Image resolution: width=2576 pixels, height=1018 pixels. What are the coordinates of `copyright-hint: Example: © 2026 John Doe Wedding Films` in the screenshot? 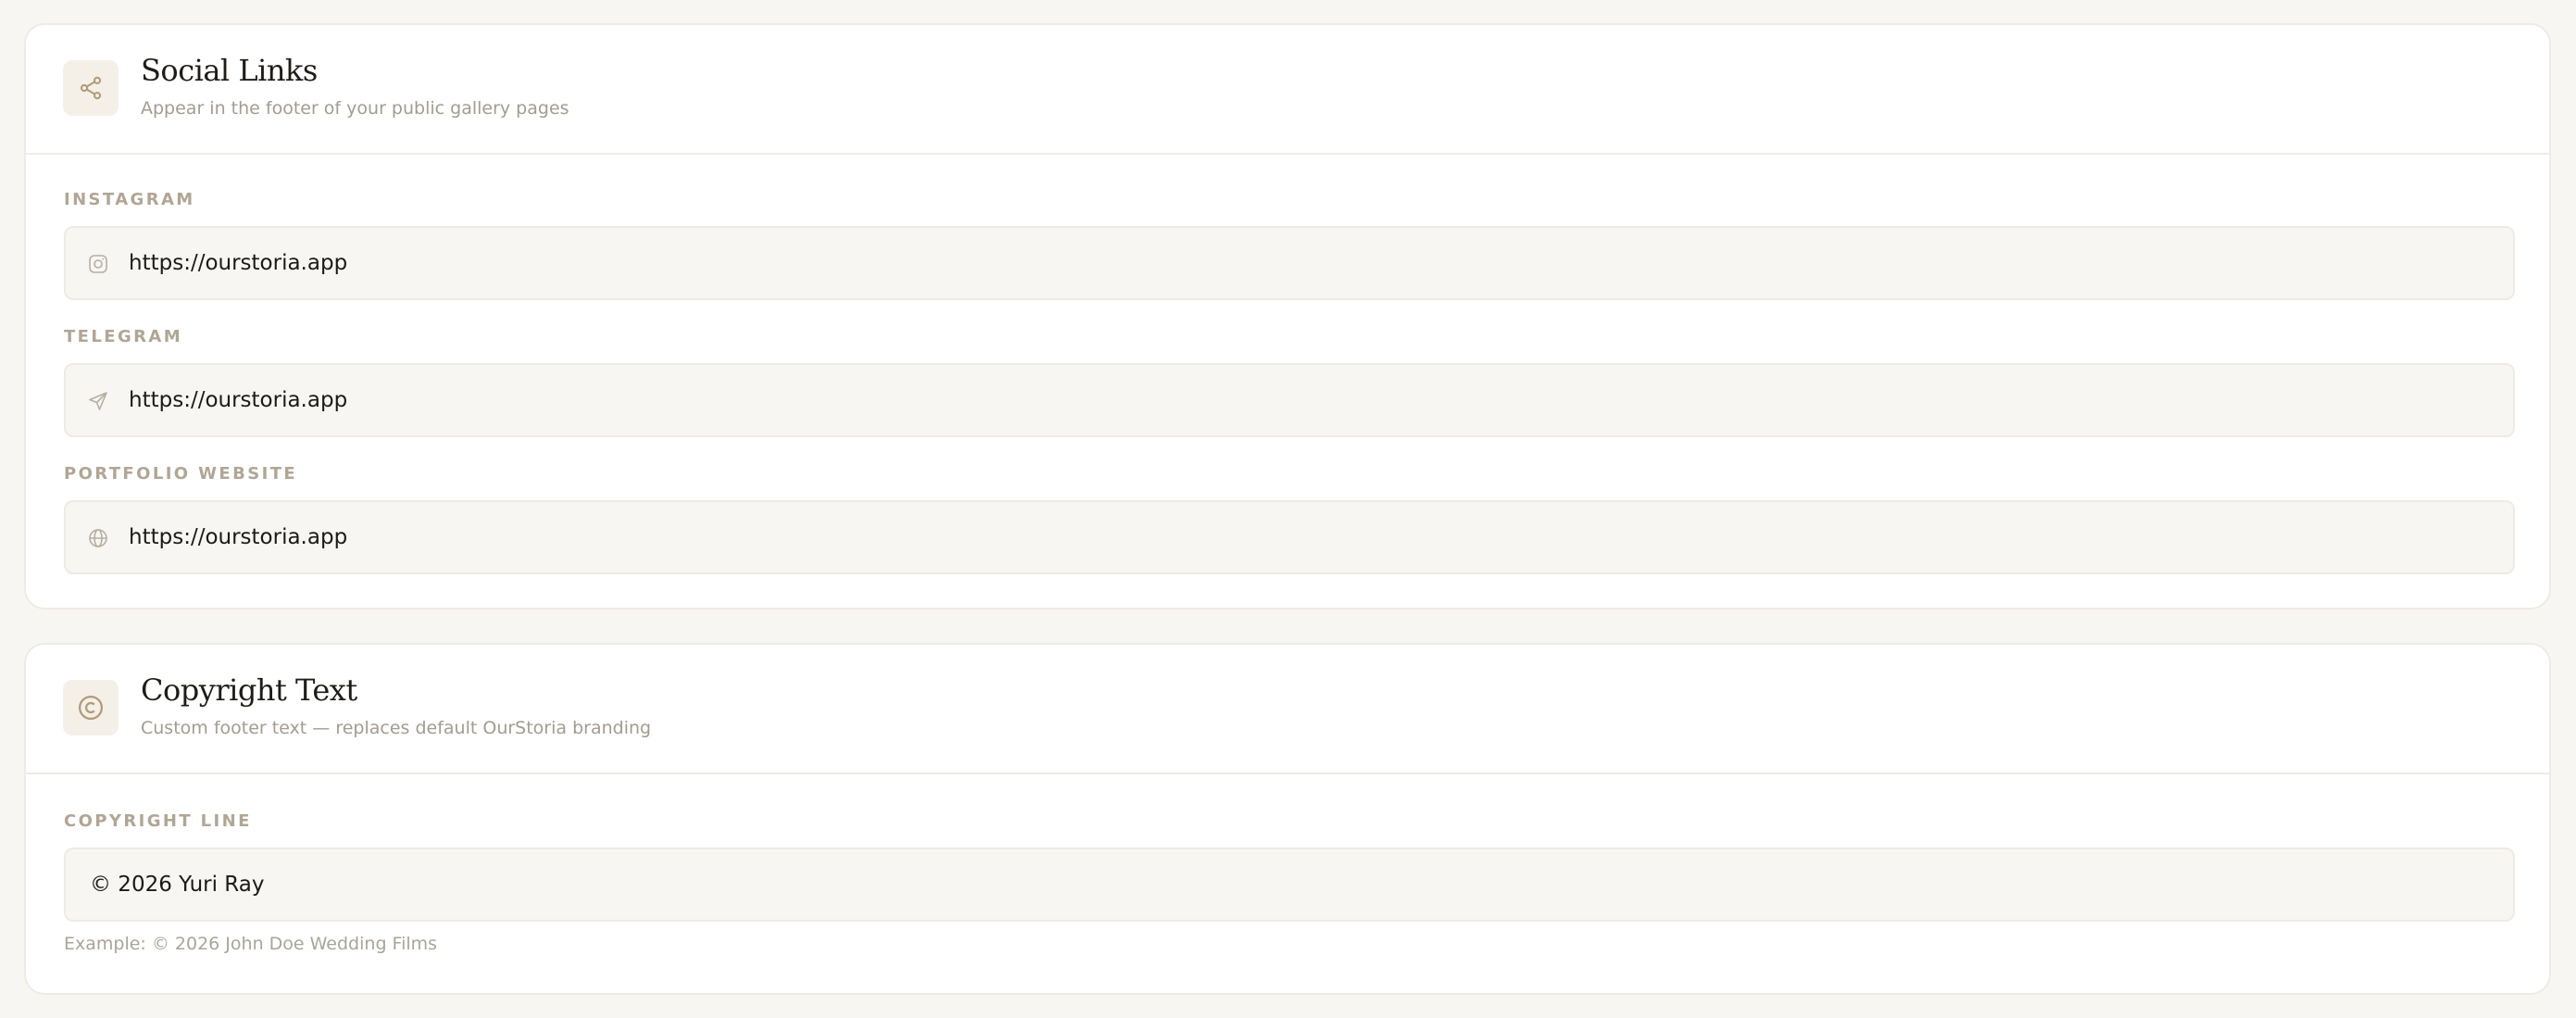 It's located at (251, 944).